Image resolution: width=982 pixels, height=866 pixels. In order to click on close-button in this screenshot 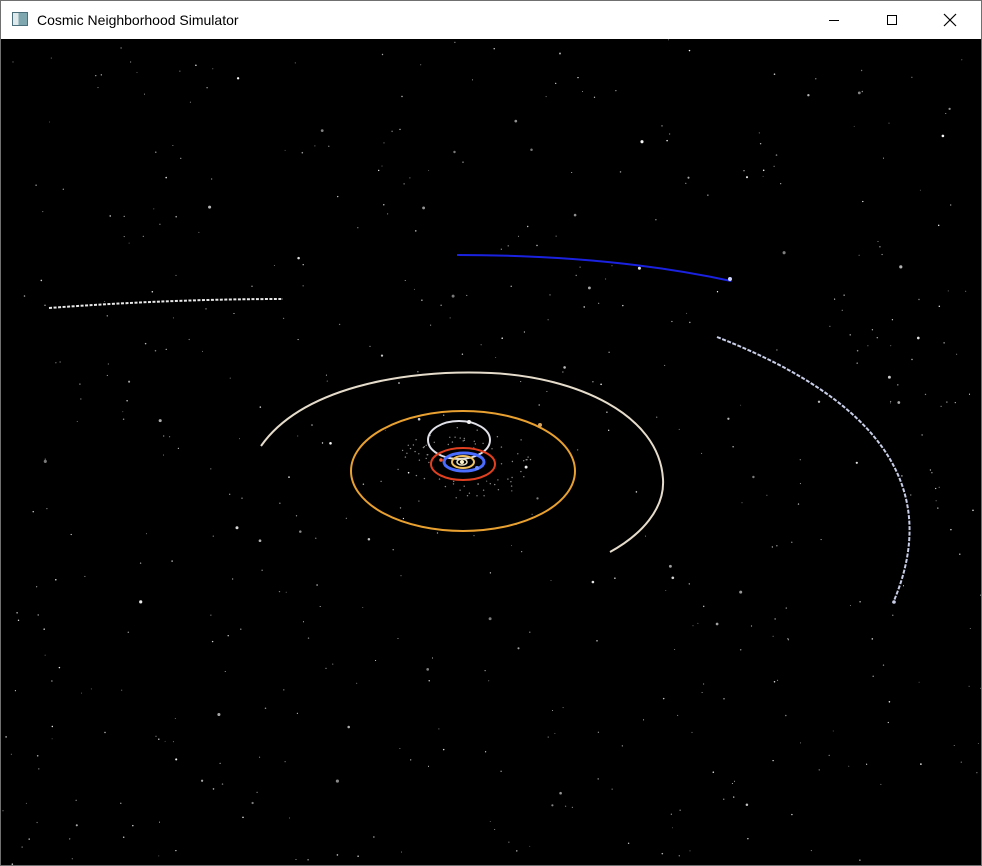, I will do `click(950, 20)`.